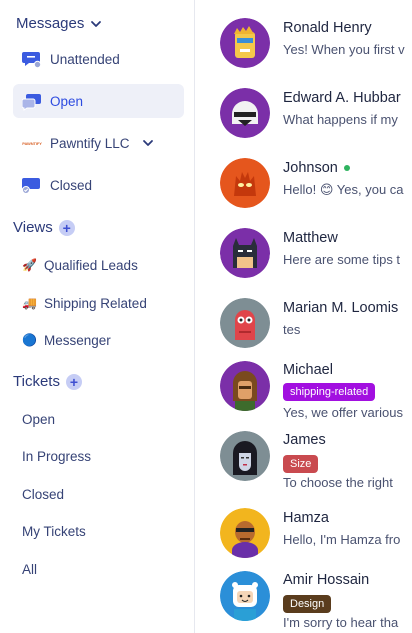  I want to click on messages-section-header: Messages, so click(59, 23).